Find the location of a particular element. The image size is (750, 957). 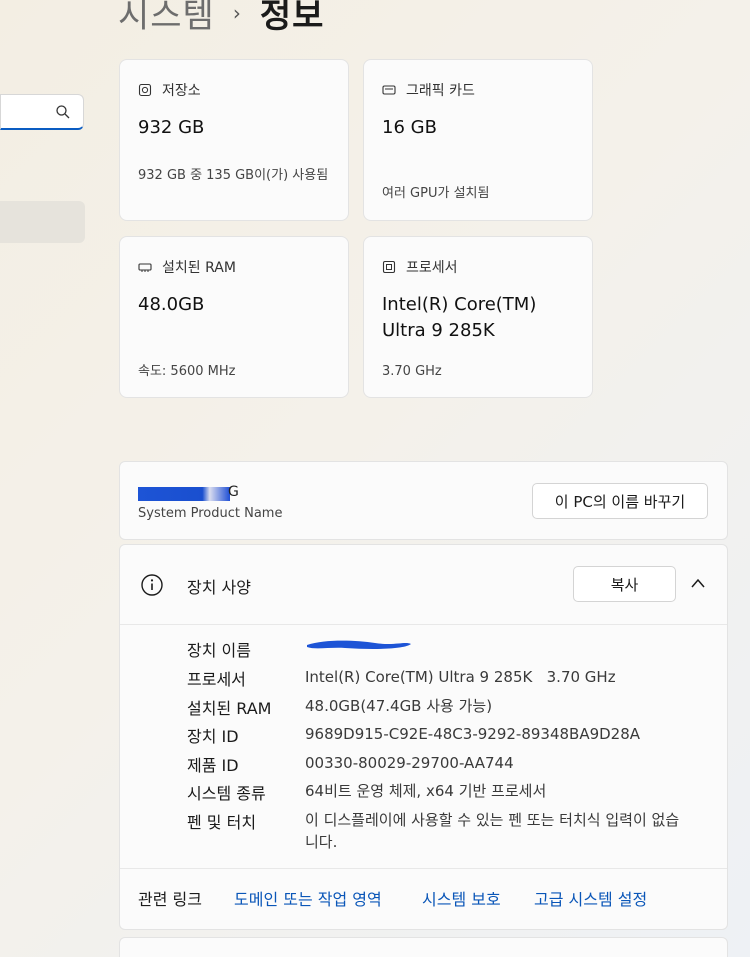

search-input is located at coordinates (42, 112).